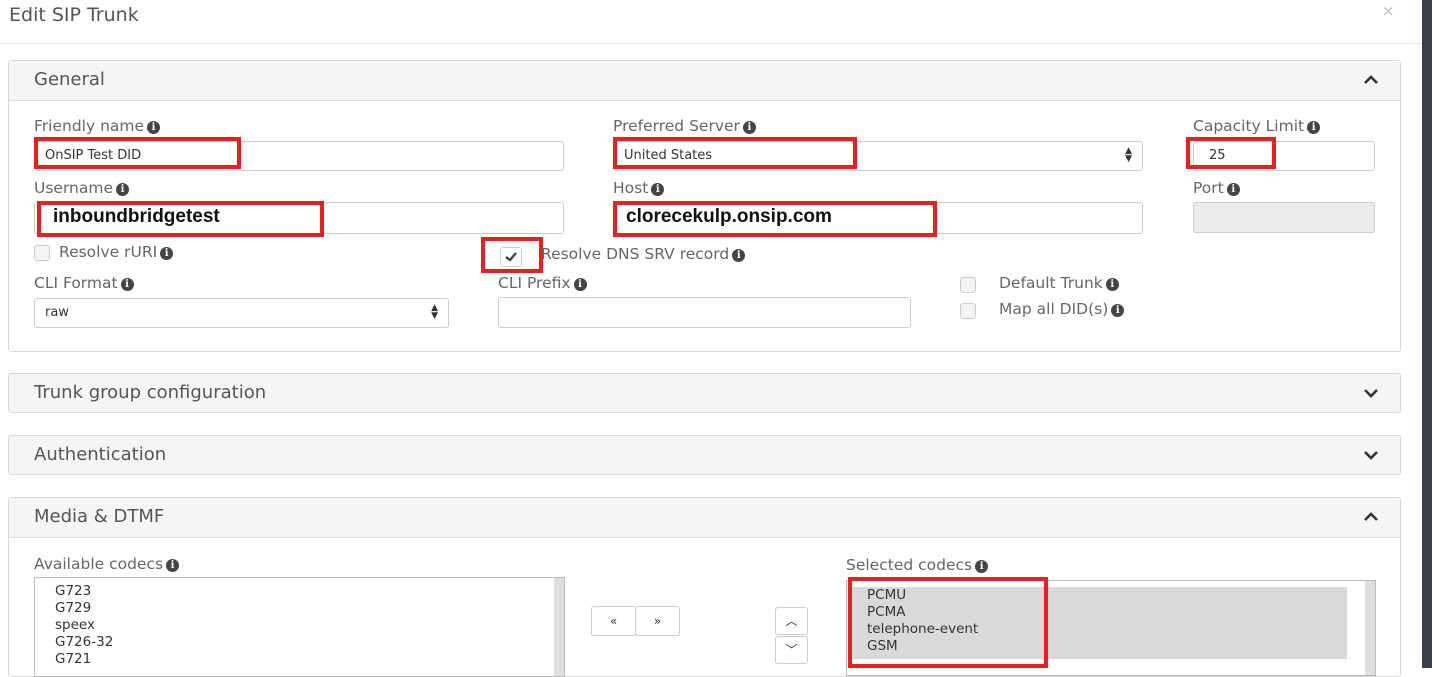 The image size is (1432, 677). What do you see at coordinates (84, 642) in the screenshot?
I see `list-item: G726-32` at bounding box center [84, 642].